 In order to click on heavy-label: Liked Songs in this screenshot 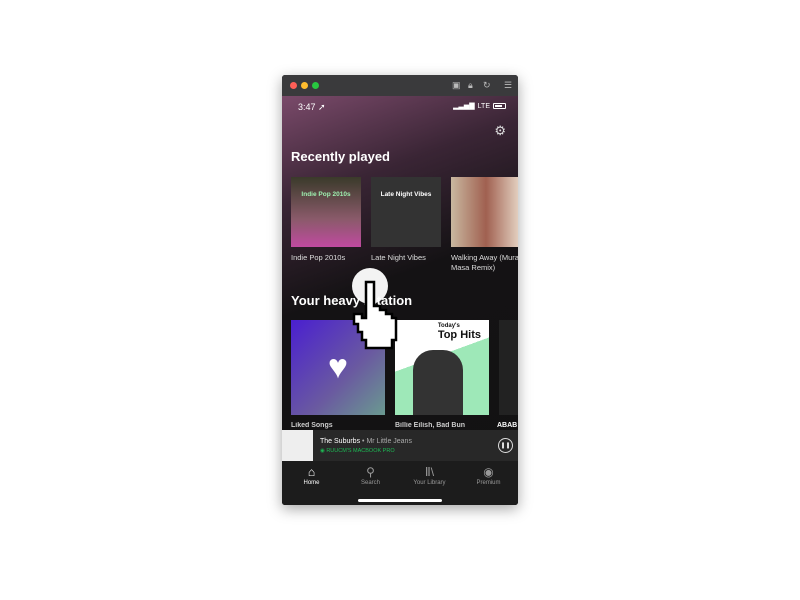, I will do `click(312, 425)`.